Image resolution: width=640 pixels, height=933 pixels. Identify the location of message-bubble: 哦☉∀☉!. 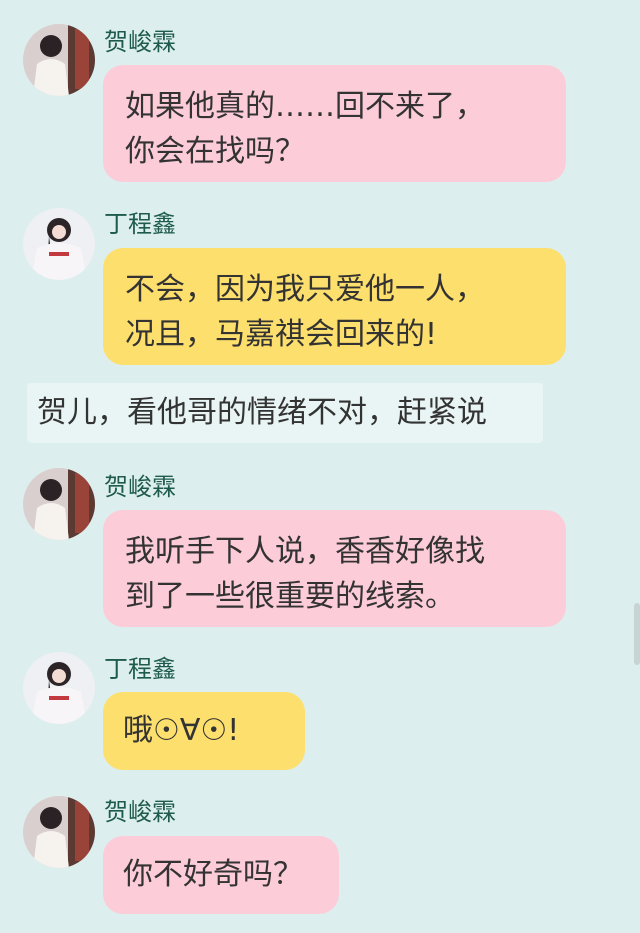
(204, 731).